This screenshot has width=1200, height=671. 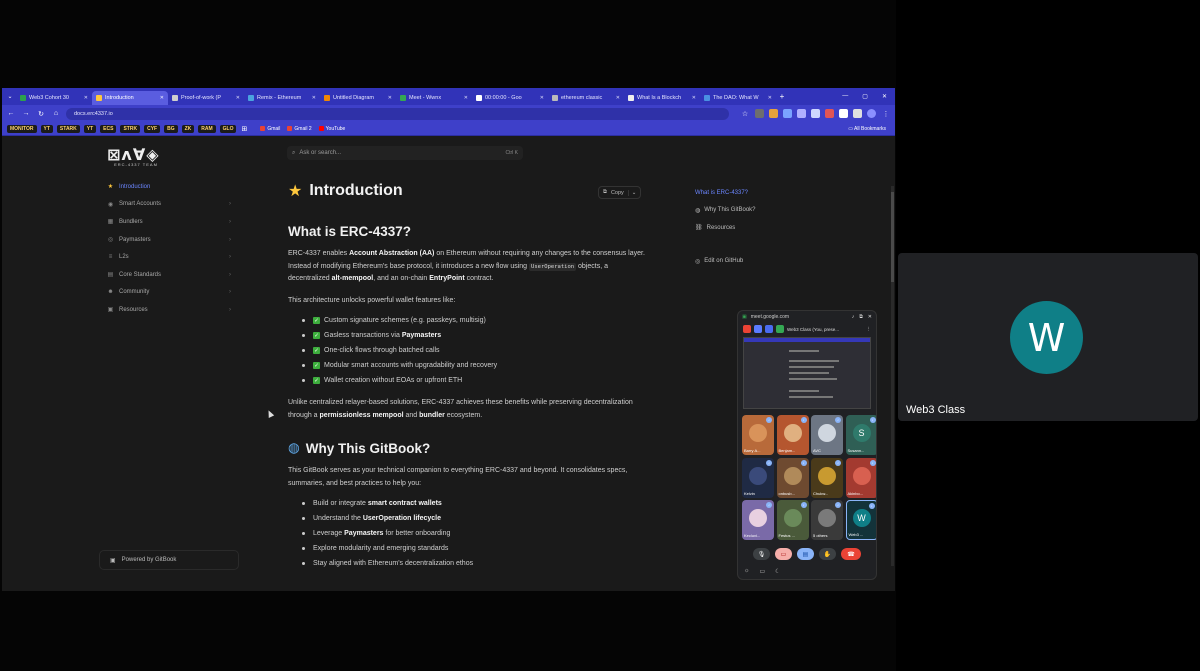 I want to click on edit-on-github-link: ◎ Edit on GitHub, so click(x=750, y=262).